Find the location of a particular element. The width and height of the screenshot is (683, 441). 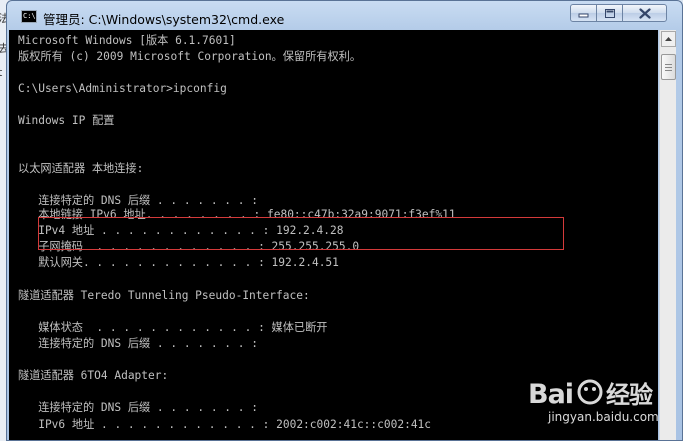

scroll-up-button is located at coordinates (668, 39).